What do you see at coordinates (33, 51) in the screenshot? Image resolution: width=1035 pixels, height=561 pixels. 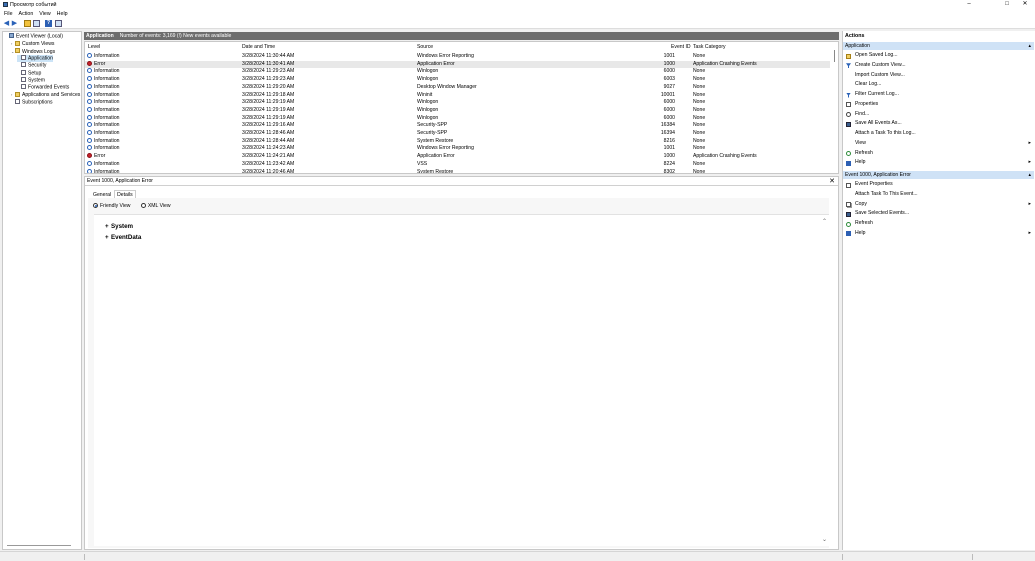 I see `tree-item-windows-logs: ⌄ Windows Logs` at bounding box center [33, 51].